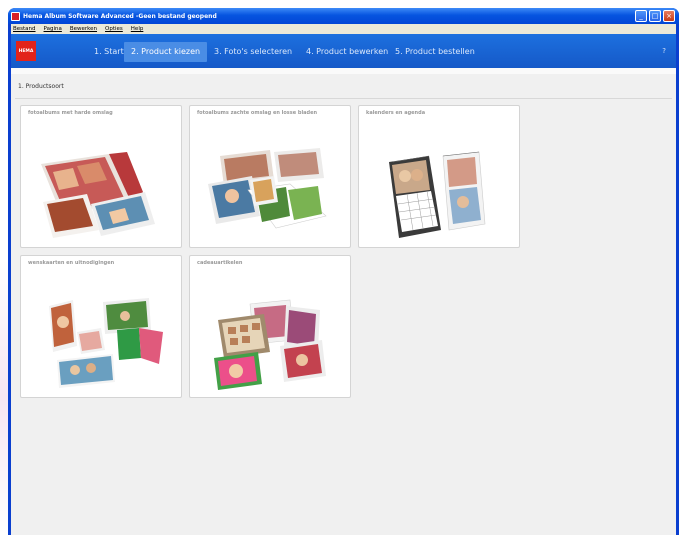 The width and height of the screenshot is (679, 535). What do you see at coordinates (166, 52) in the screenshot?
I see `step-product-kiezen: 2. Product kiezen` at bounding box center [166, 52].